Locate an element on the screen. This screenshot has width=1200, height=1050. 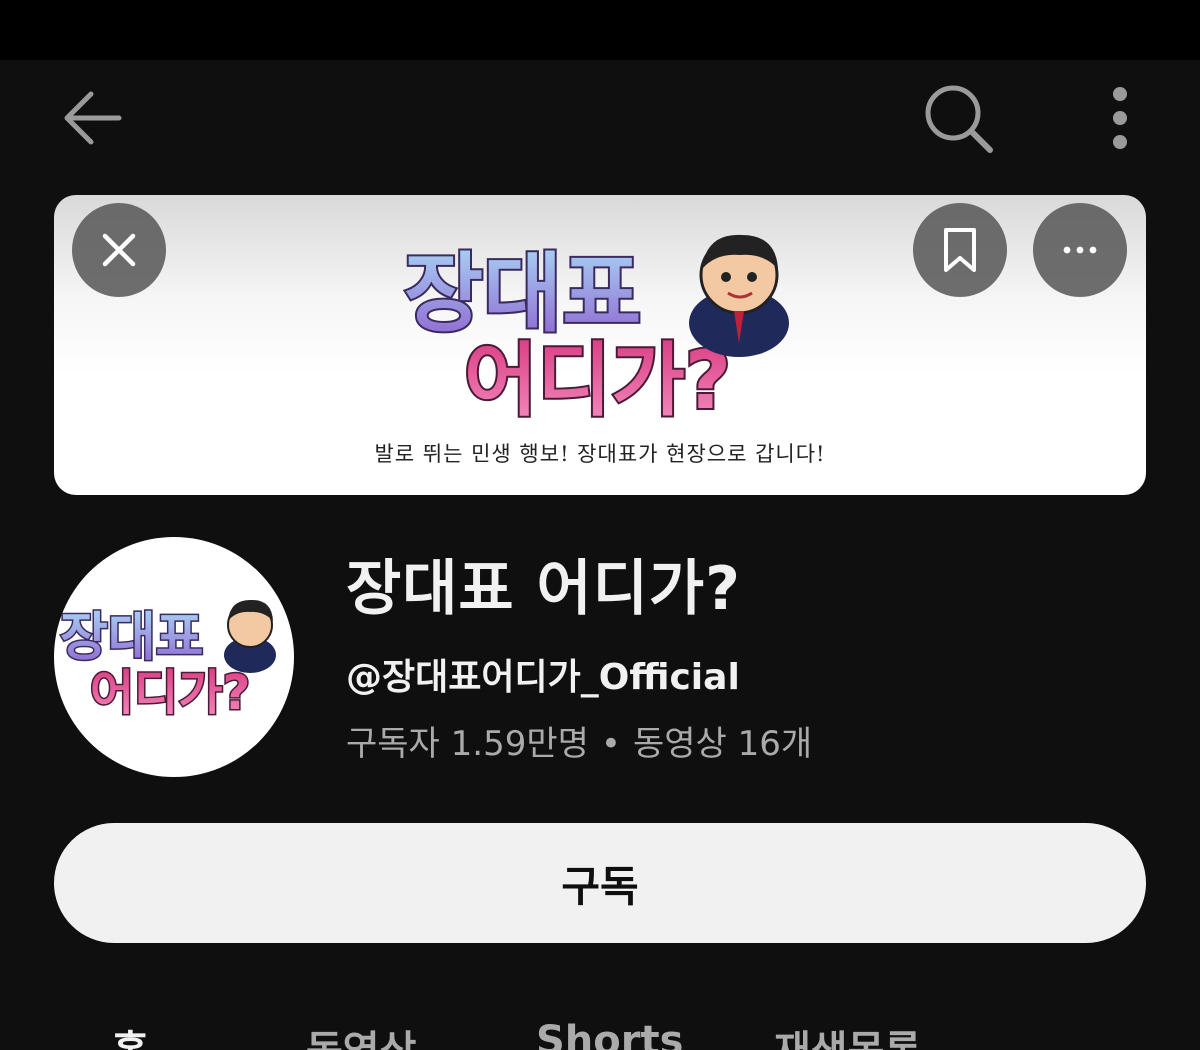
tab-shorts: Shorts is located at coordinates (609, 1034).